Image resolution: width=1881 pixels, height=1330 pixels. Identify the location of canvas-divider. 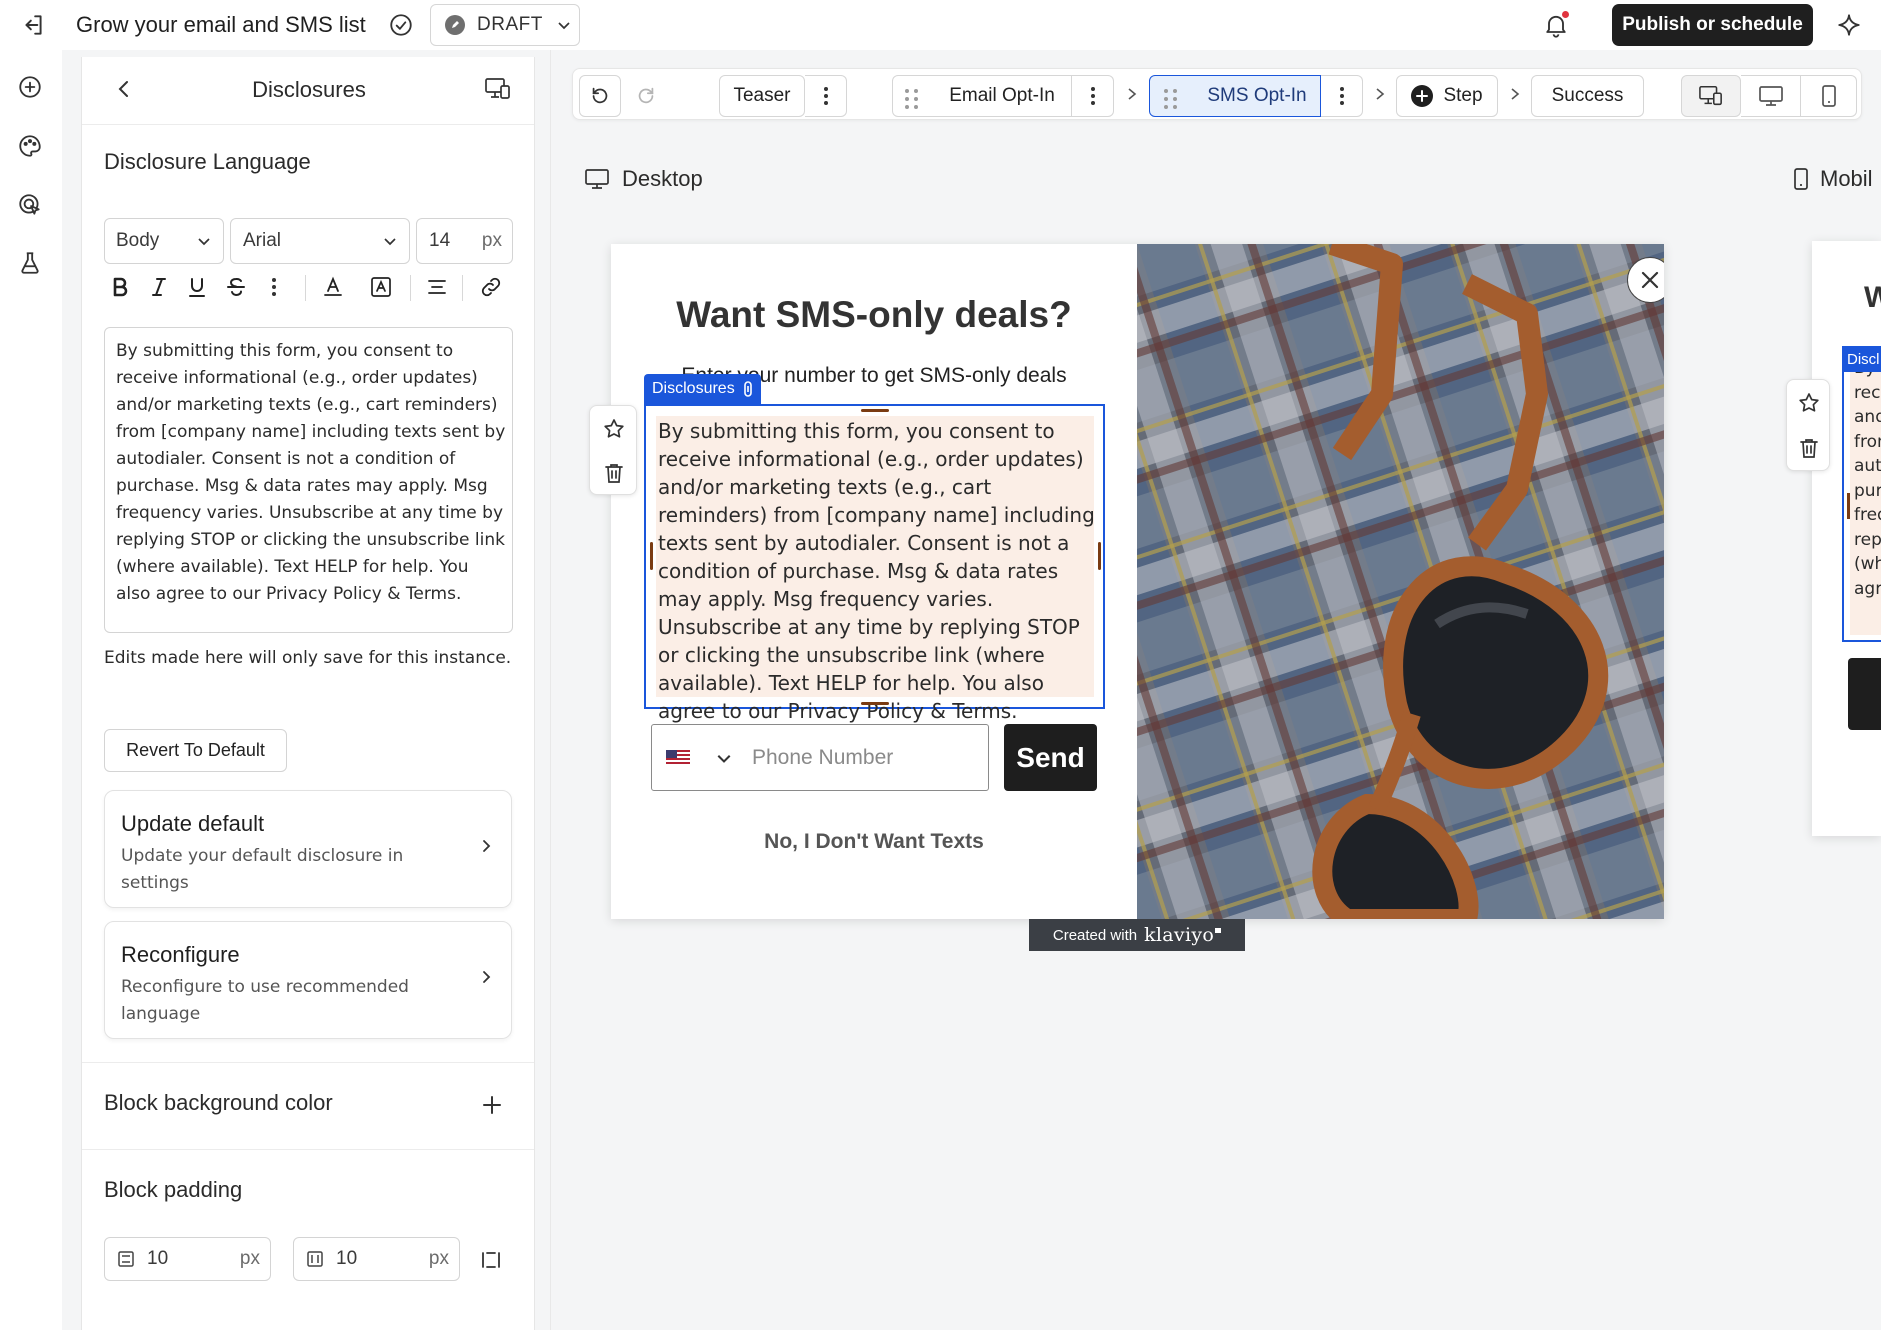
(550, 690).